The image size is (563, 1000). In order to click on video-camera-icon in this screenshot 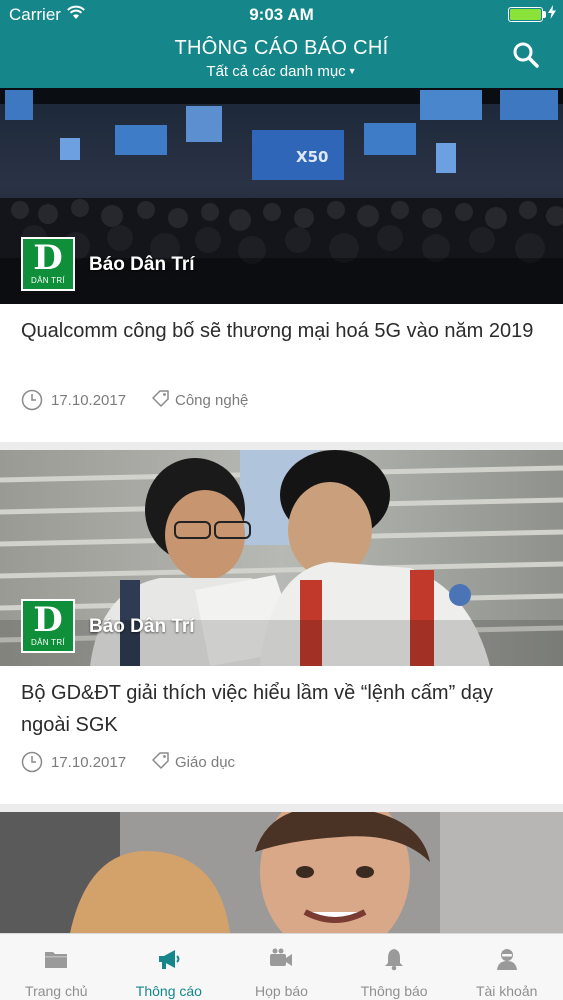, I will do `click(281, 957)`.